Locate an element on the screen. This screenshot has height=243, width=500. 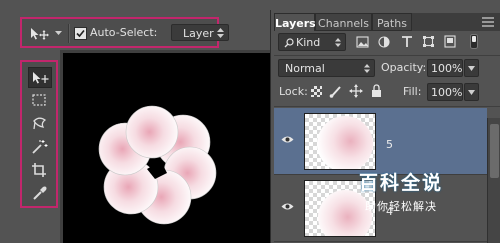
opacity-value: 100% is located at coordinates (447, 68).